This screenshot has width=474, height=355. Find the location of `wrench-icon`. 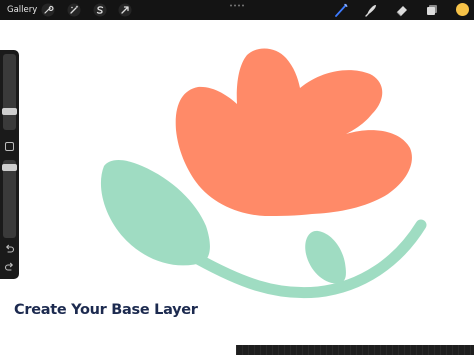

wrench-icon is located at coordinates (48, 10).